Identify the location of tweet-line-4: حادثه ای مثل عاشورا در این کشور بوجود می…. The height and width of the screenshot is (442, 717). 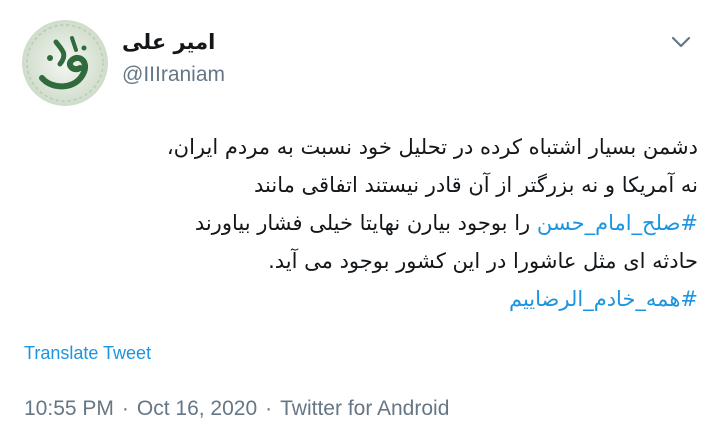
(483, 261).